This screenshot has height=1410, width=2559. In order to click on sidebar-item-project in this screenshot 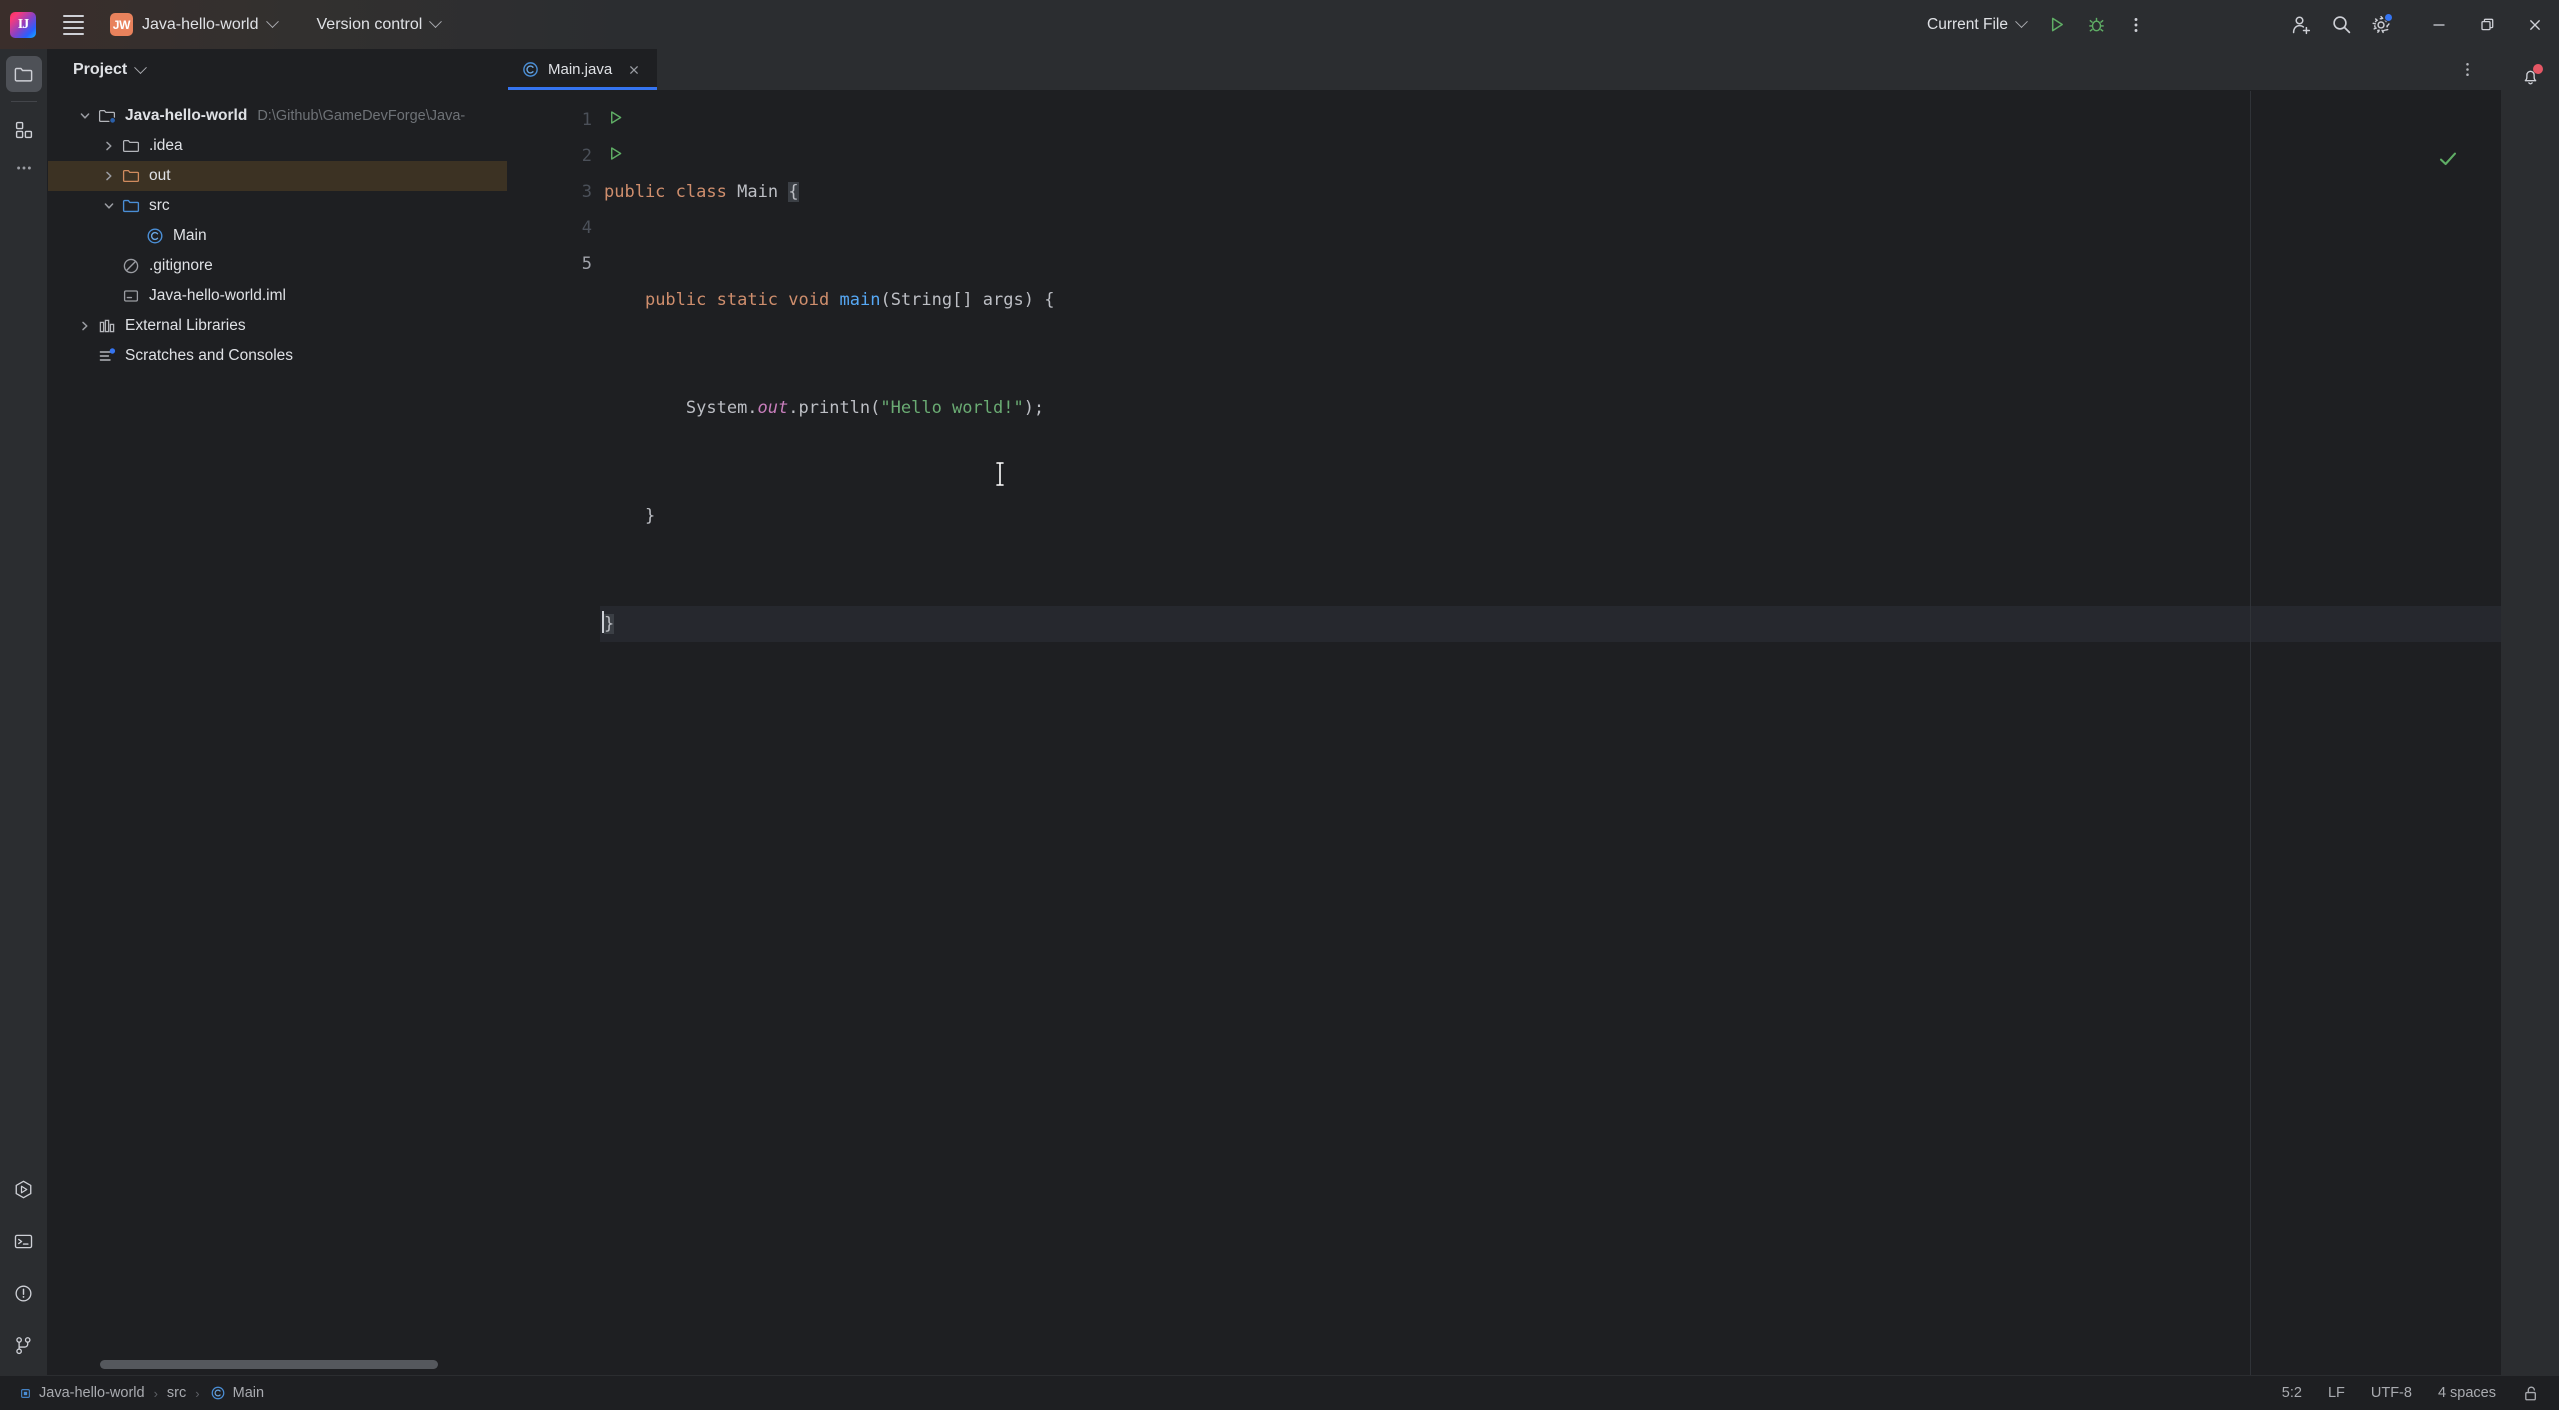, I will do `click(23, 74)`.